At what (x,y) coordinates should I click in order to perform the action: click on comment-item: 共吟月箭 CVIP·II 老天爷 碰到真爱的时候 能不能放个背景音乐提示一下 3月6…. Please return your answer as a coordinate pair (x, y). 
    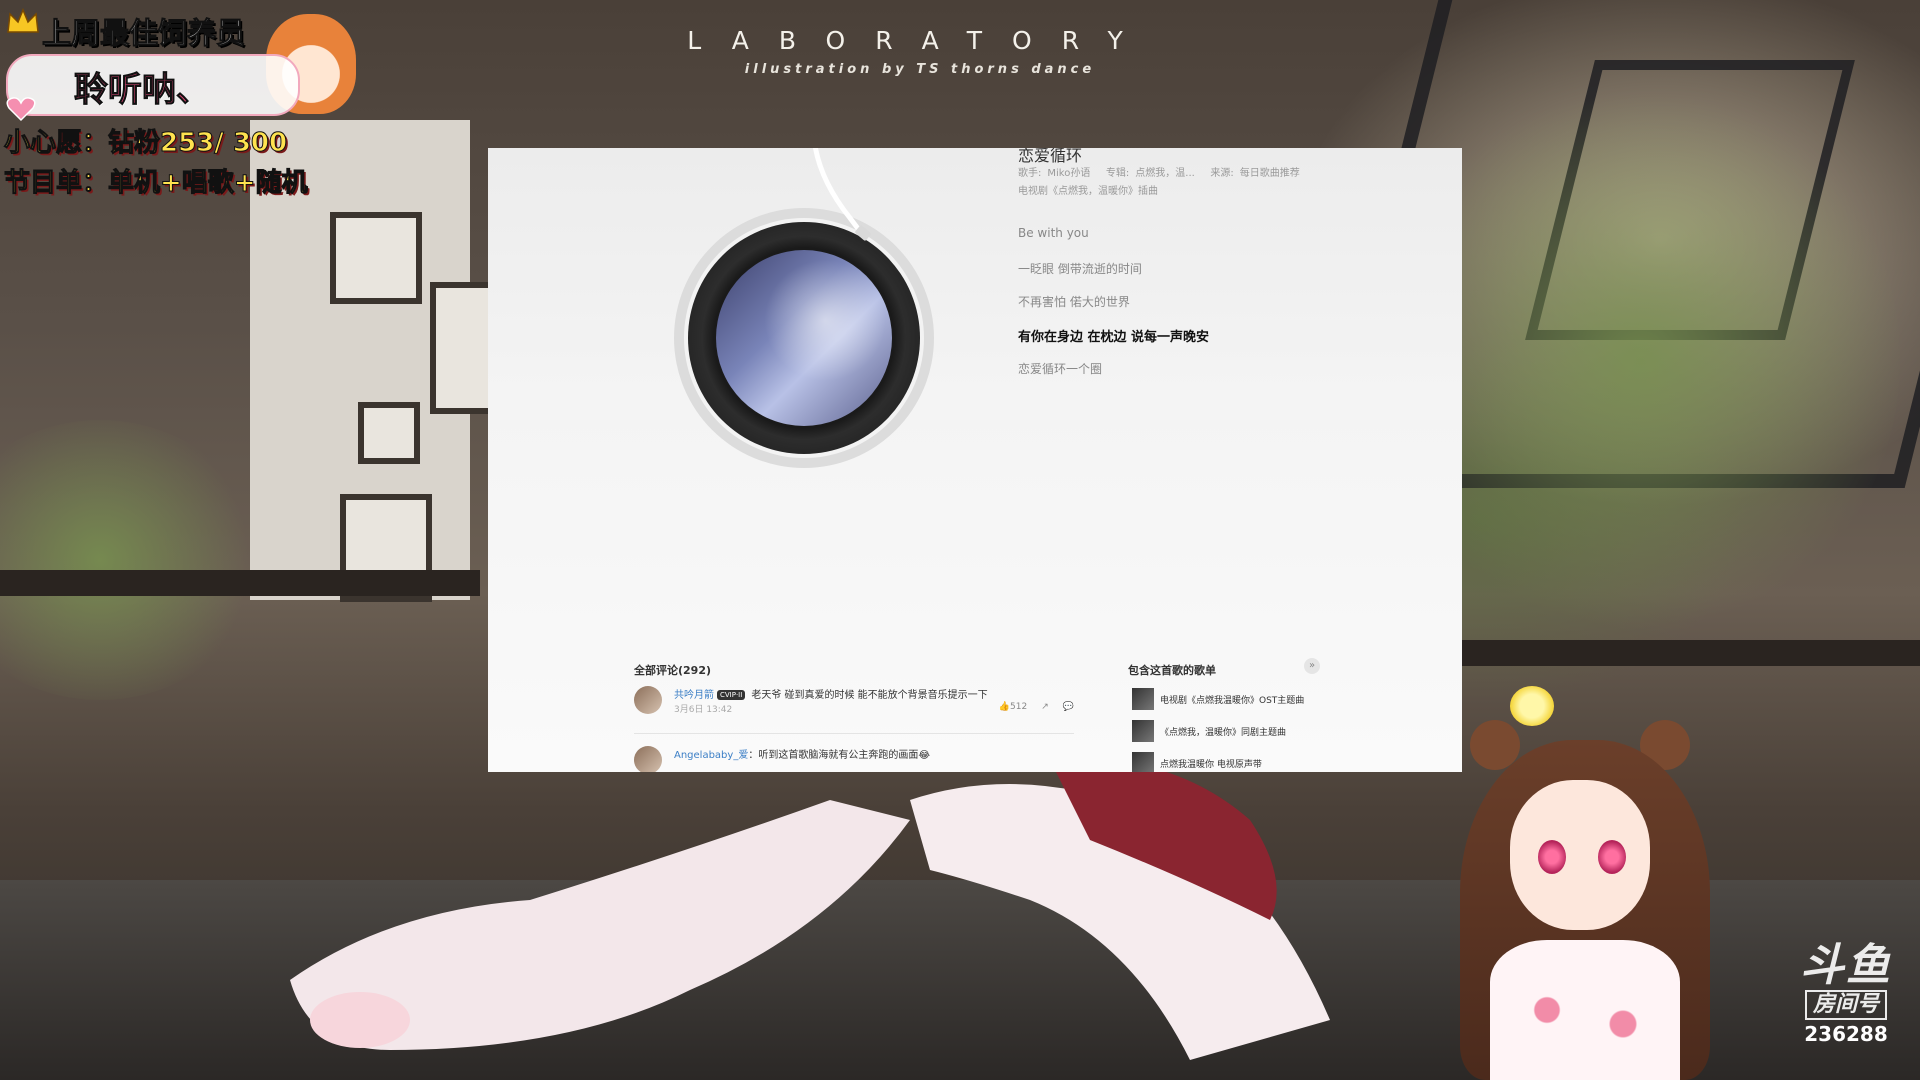
    Looking at the image, I should click on (854, 704).